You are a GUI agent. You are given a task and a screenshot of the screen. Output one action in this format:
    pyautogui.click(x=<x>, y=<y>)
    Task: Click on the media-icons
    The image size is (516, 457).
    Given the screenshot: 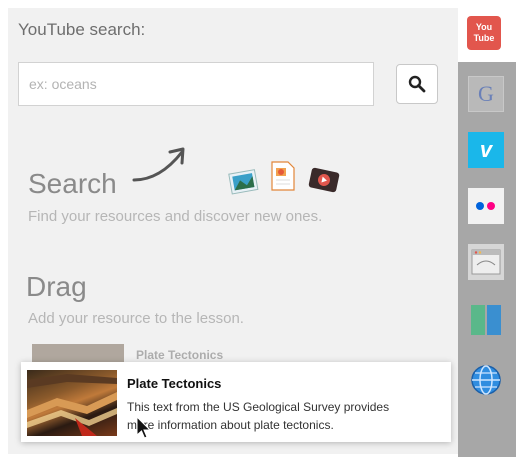 What is the action you would take?
    pyautogui.click(x=284, y=178)
    